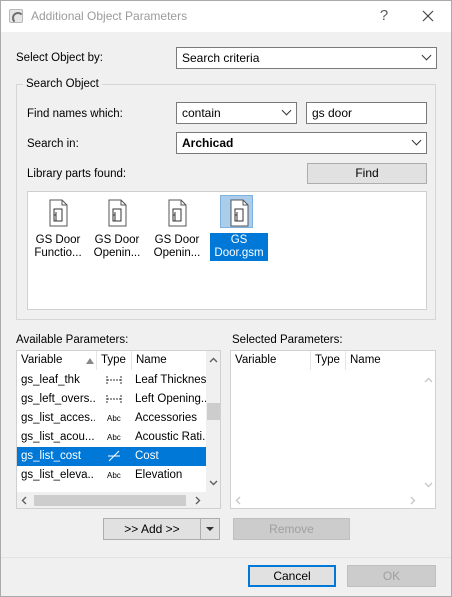 The width and height of the screenshot is (452, 597). What do you see at coordinates (109, 16) in the screenshot?
I see `window-title: Additional Object Parameters` at bounding box center [109, 16].